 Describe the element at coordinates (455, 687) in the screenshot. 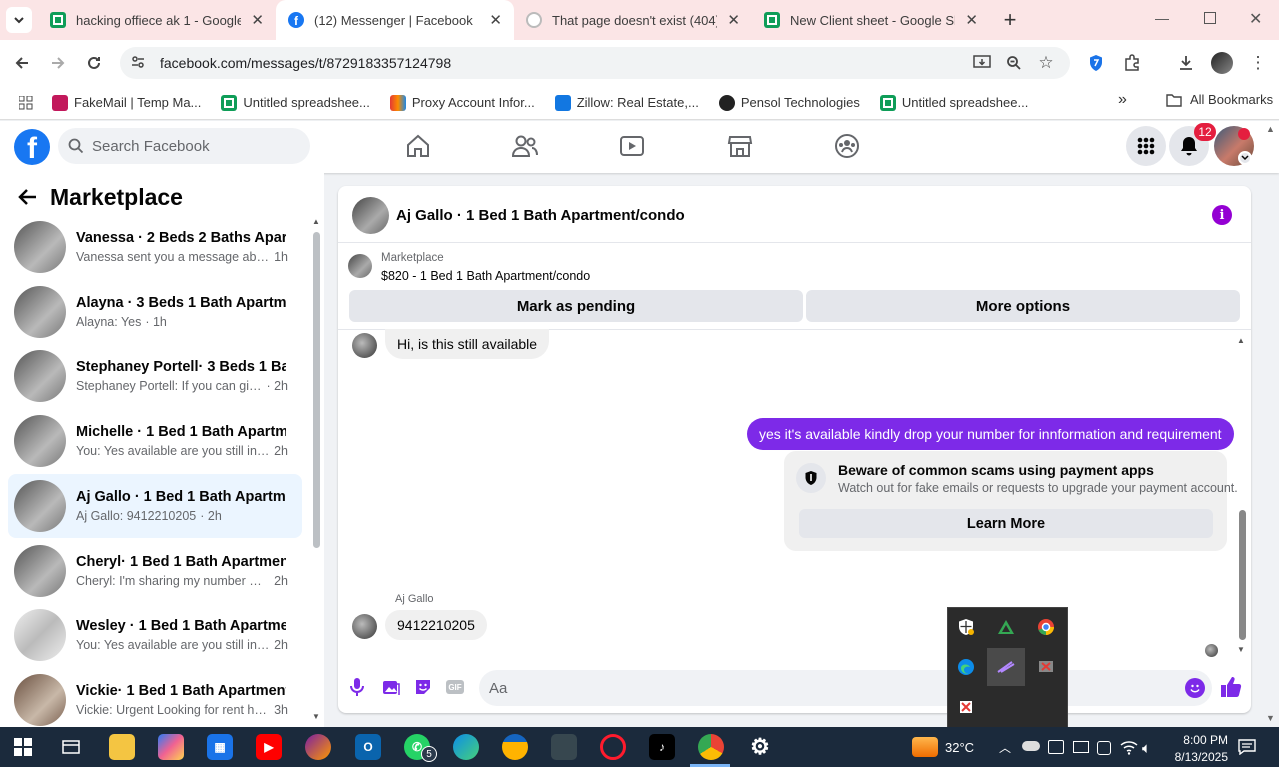

I see `gif-icon: GIF` at that location.